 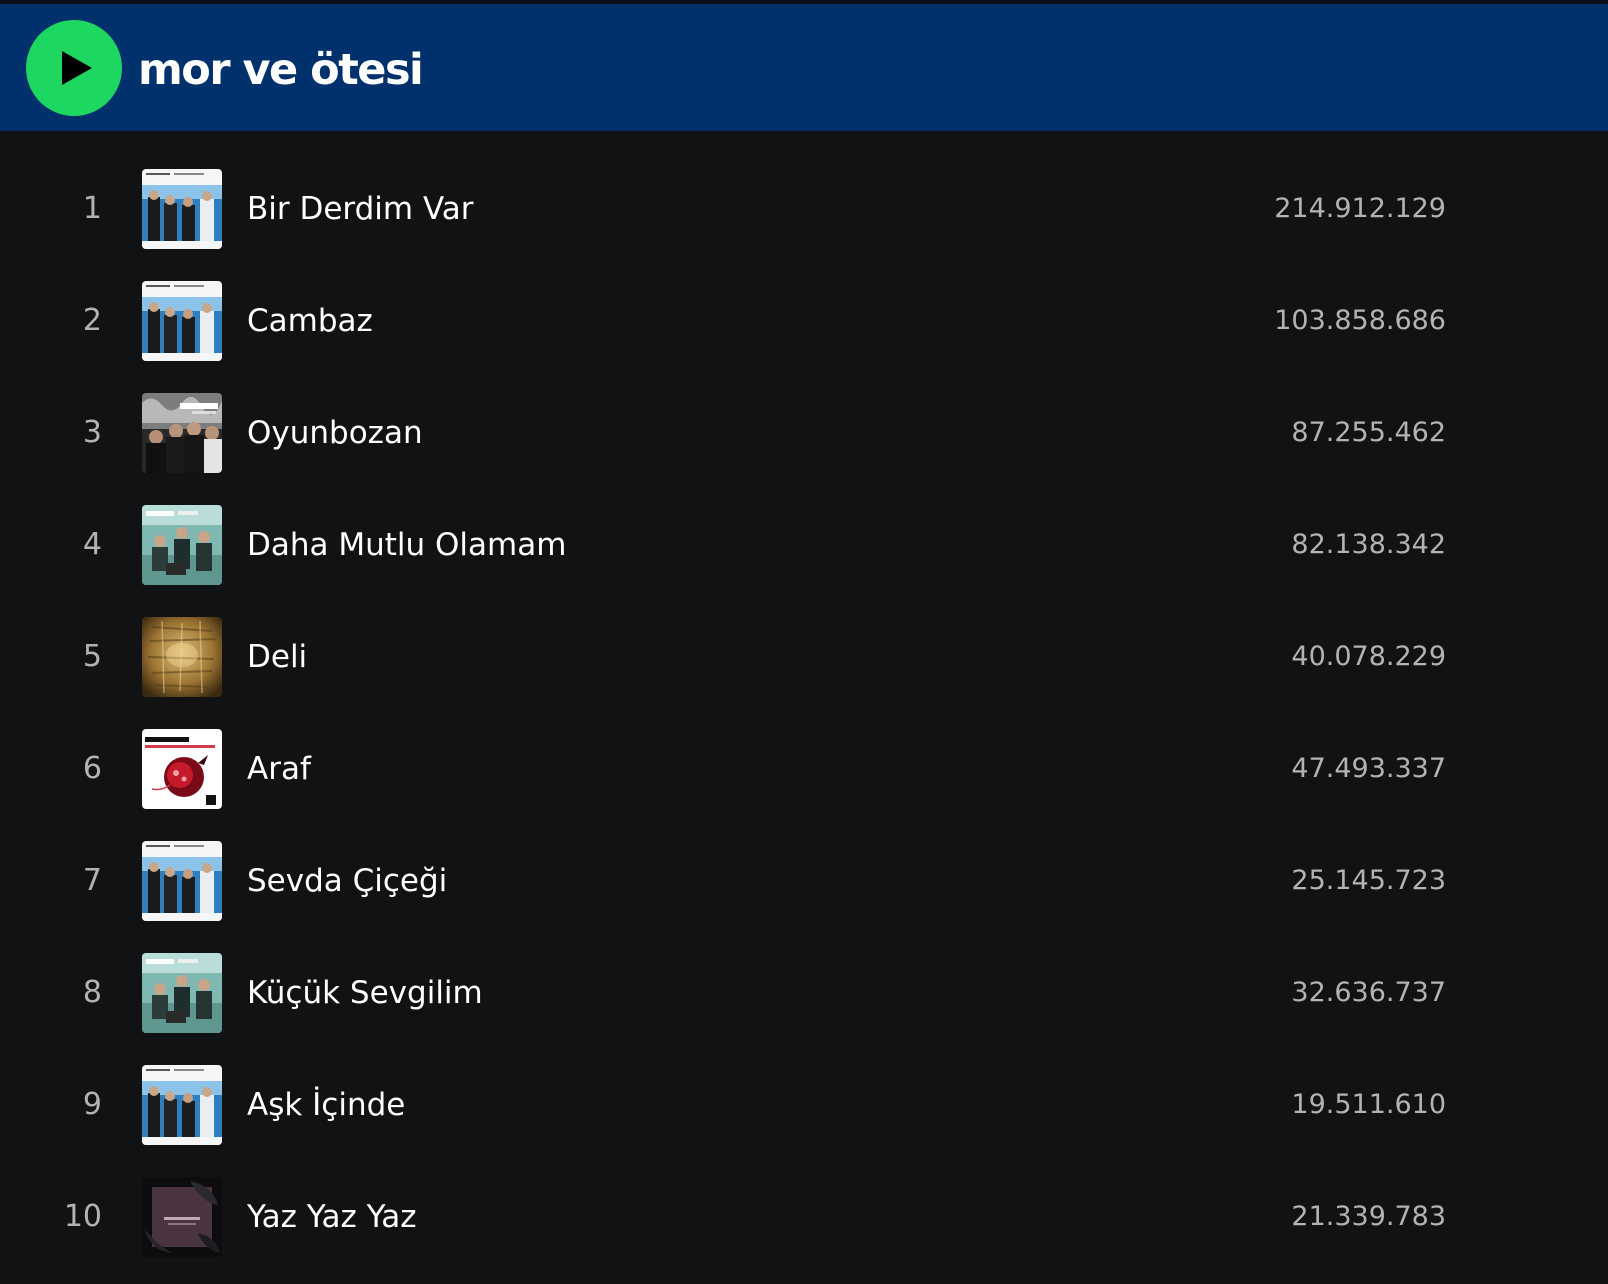 I want to click on track-title: Küçük Sevgilim, so click(x=365, y=993).